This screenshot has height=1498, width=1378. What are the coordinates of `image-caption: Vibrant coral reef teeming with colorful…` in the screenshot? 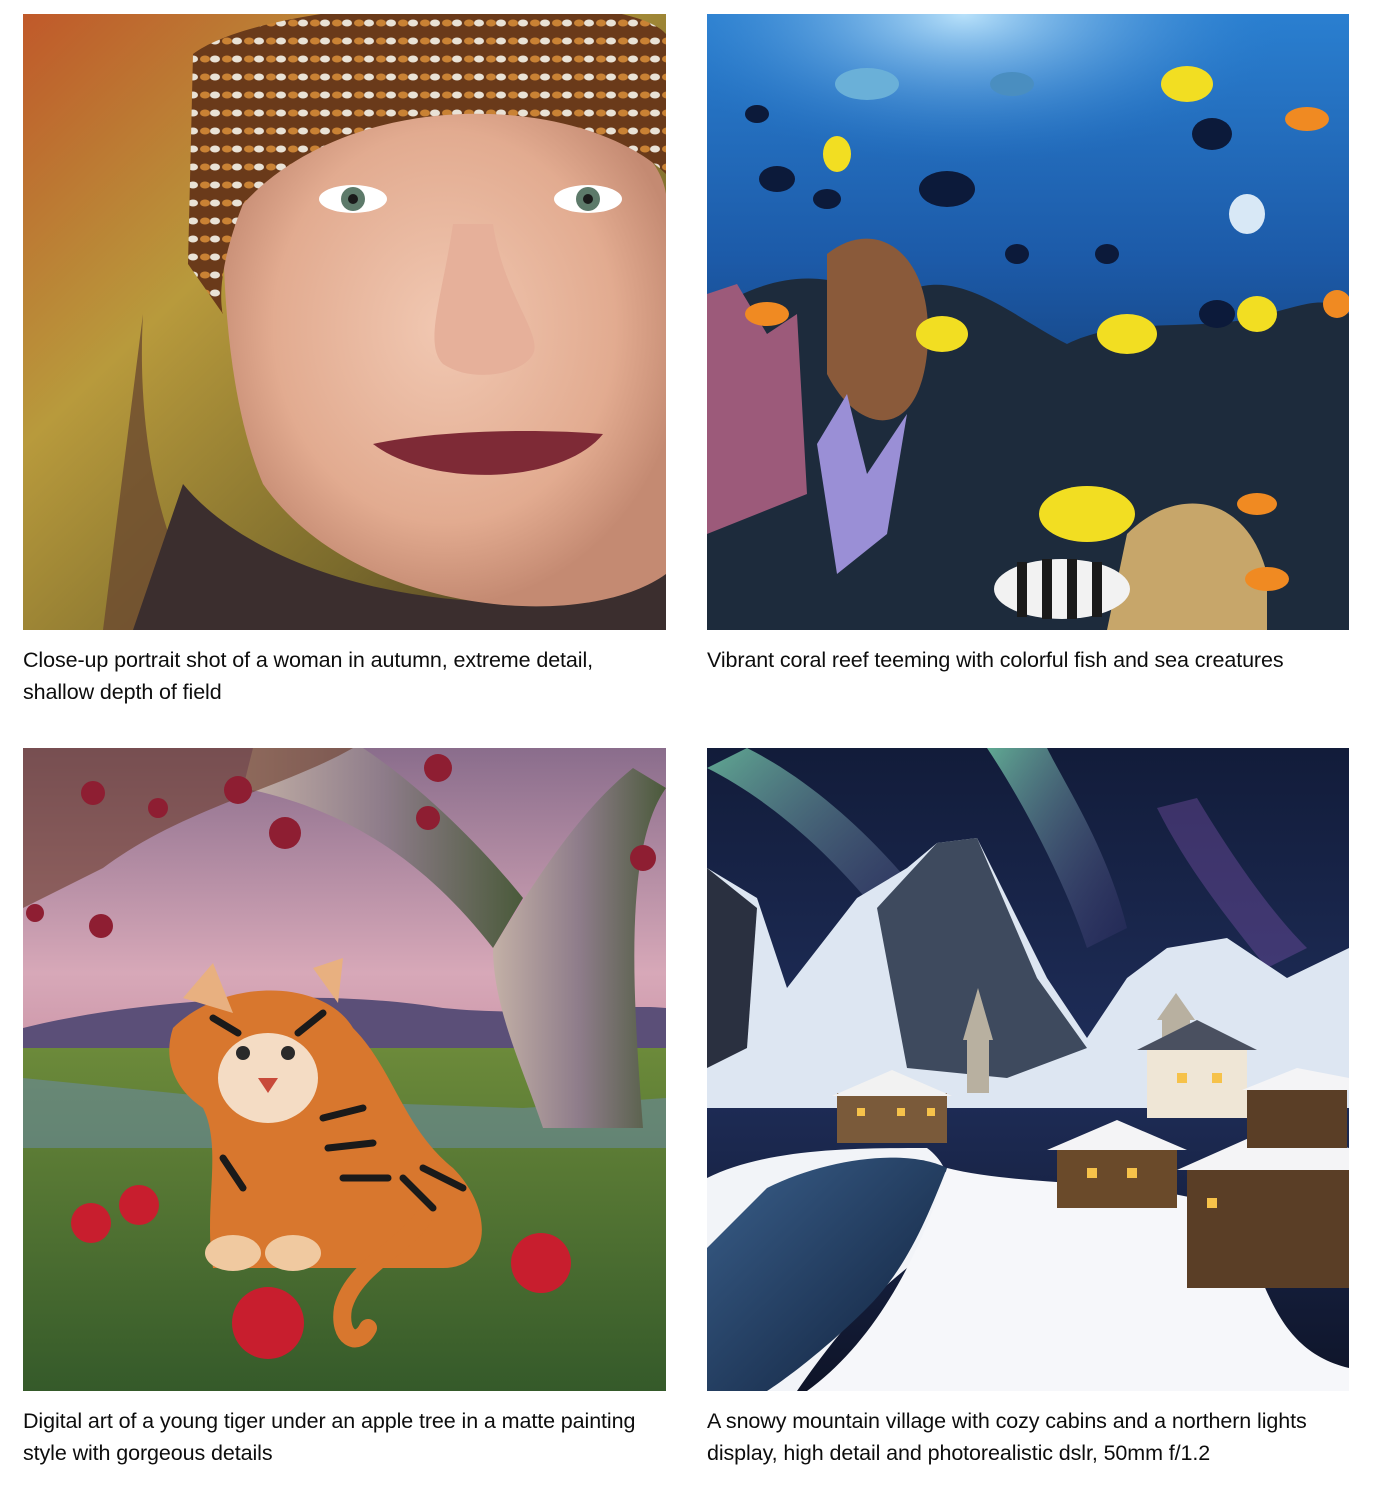 It's located at (995, 660).